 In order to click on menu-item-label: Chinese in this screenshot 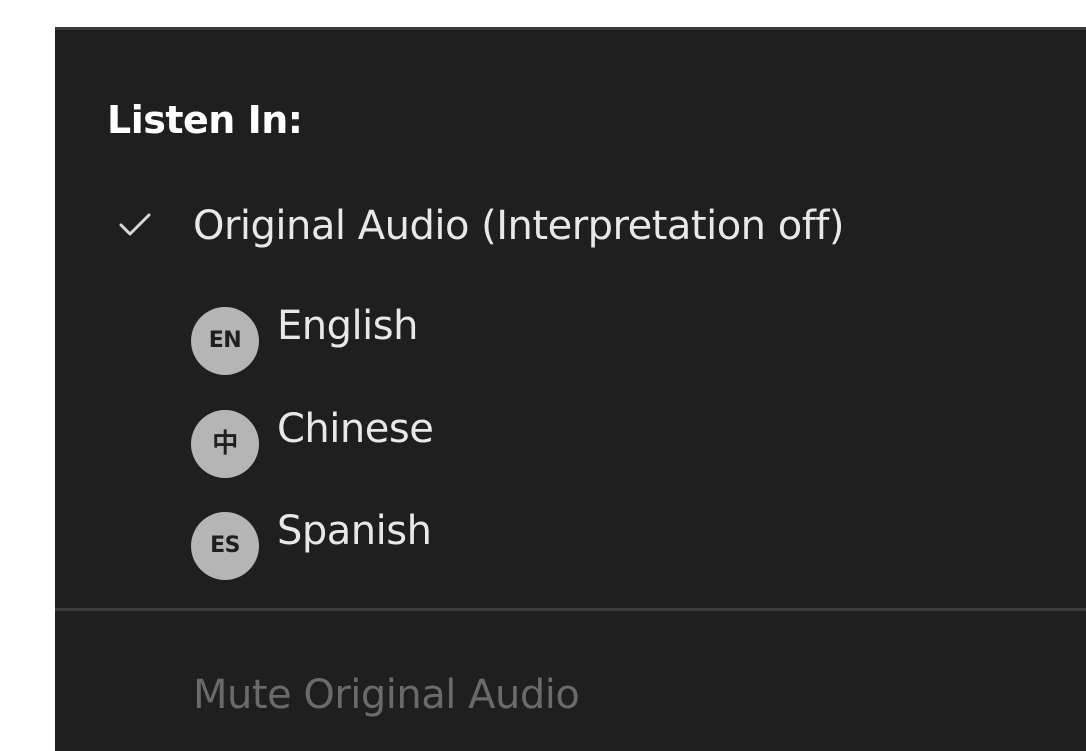, I will do `click(355, 429)`.